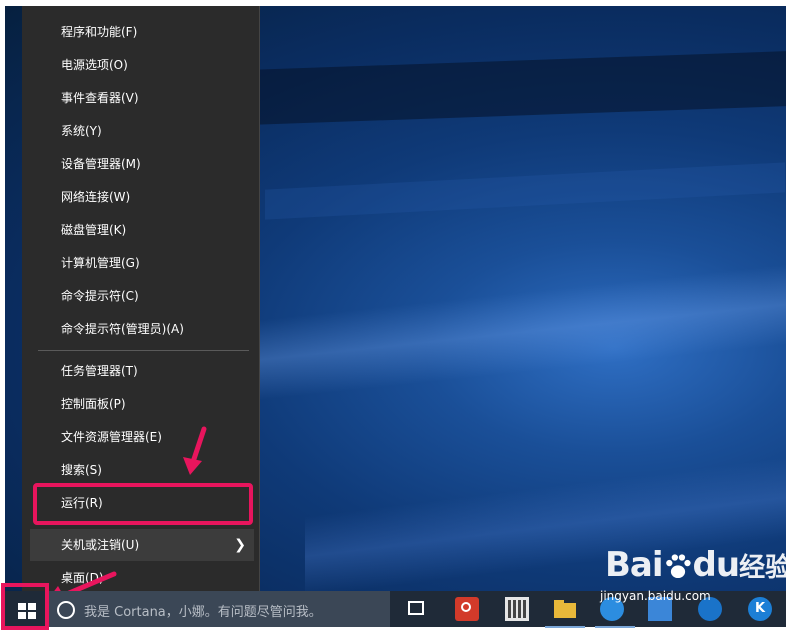 This screenshot has width=794, height=631. Describe the element at coordinates (417, 609) in the screenshot. I see `task-view-icon` at that location.